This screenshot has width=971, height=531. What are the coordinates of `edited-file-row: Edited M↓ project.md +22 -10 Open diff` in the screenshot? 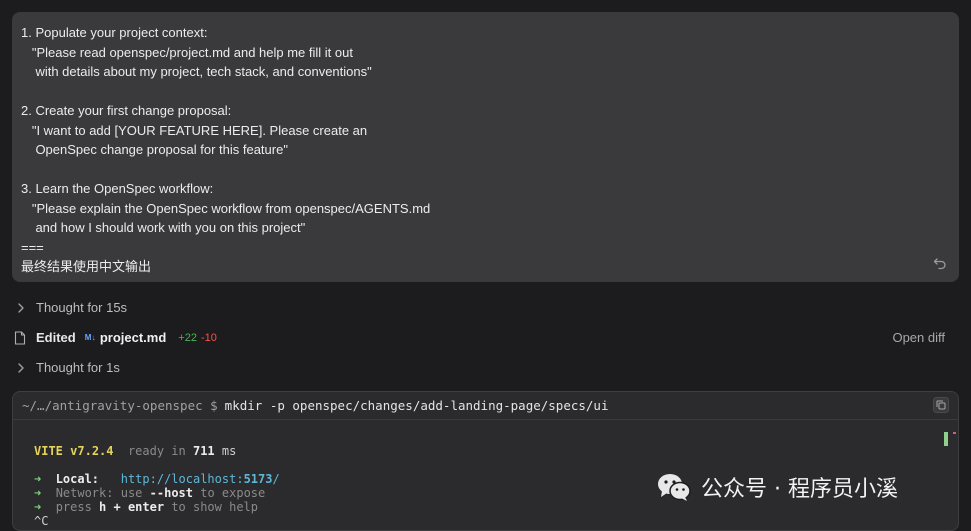 It's located at (486, 337).